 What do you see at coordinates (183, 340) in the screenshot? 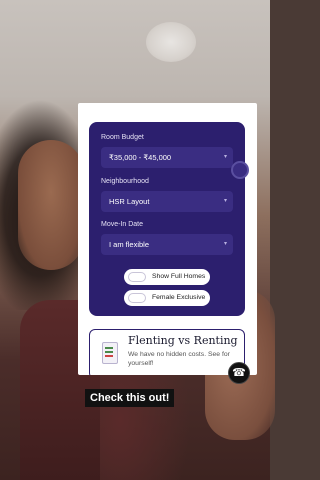
I see `promo-title: Flenting vs Renting` at bounding box center [183, 340].